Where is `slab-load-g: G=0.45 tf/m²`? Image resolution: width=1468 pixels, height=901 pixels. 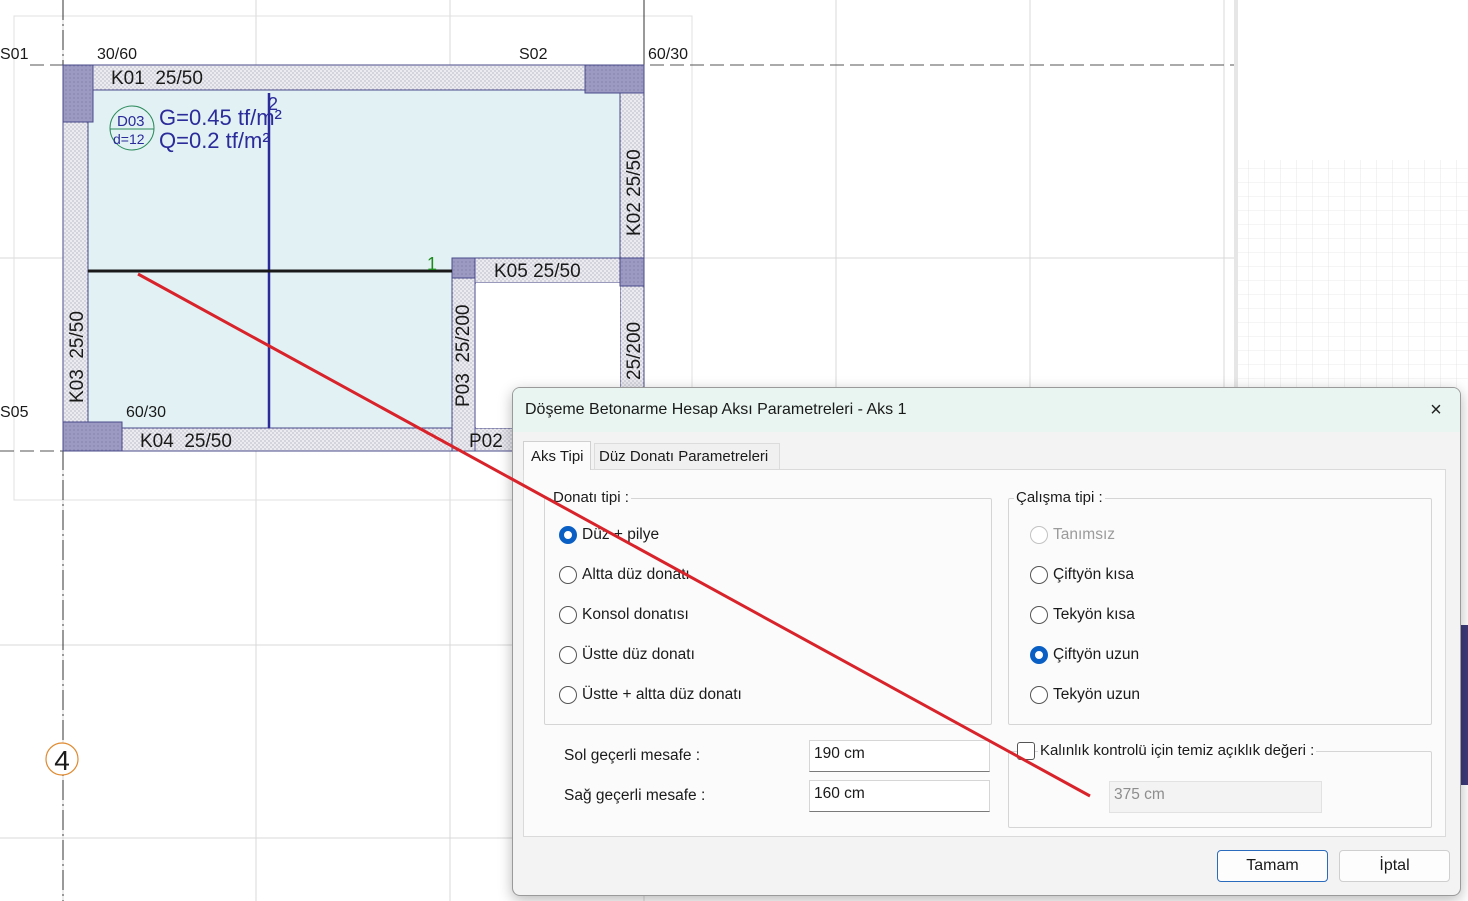 slab-load-g: G=0.45 tf/m² is located at coordinates (220, 117).